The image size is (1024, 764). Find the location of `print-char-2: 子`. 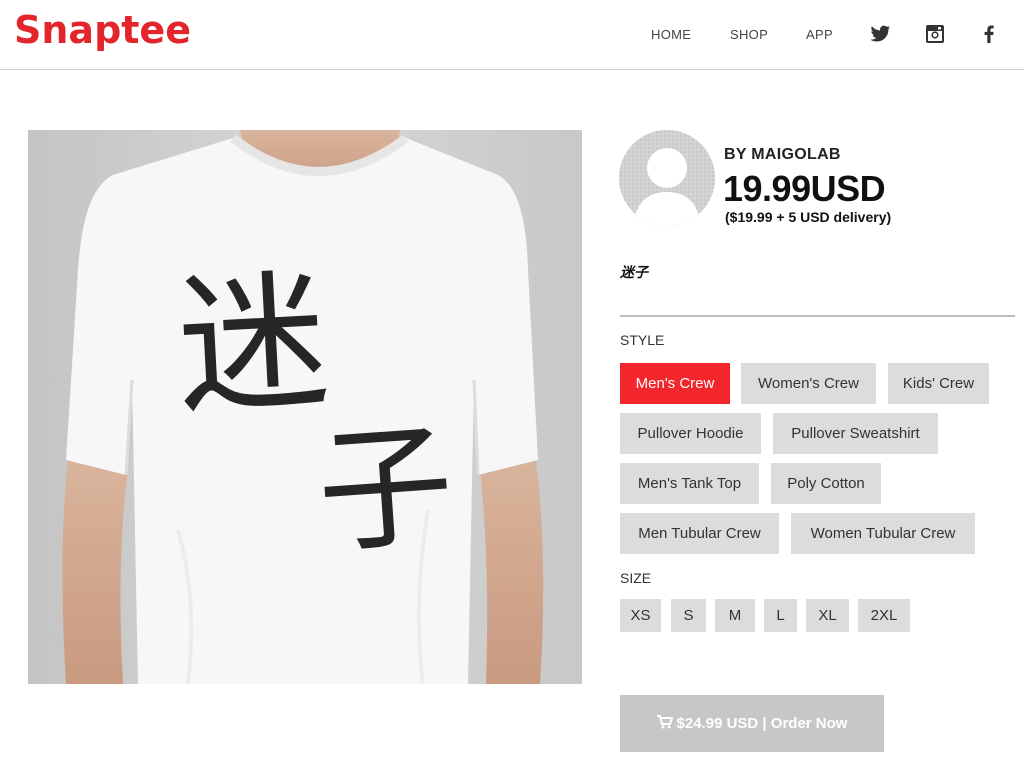

print-char-2: 子 is located at coordinates (385, 489).